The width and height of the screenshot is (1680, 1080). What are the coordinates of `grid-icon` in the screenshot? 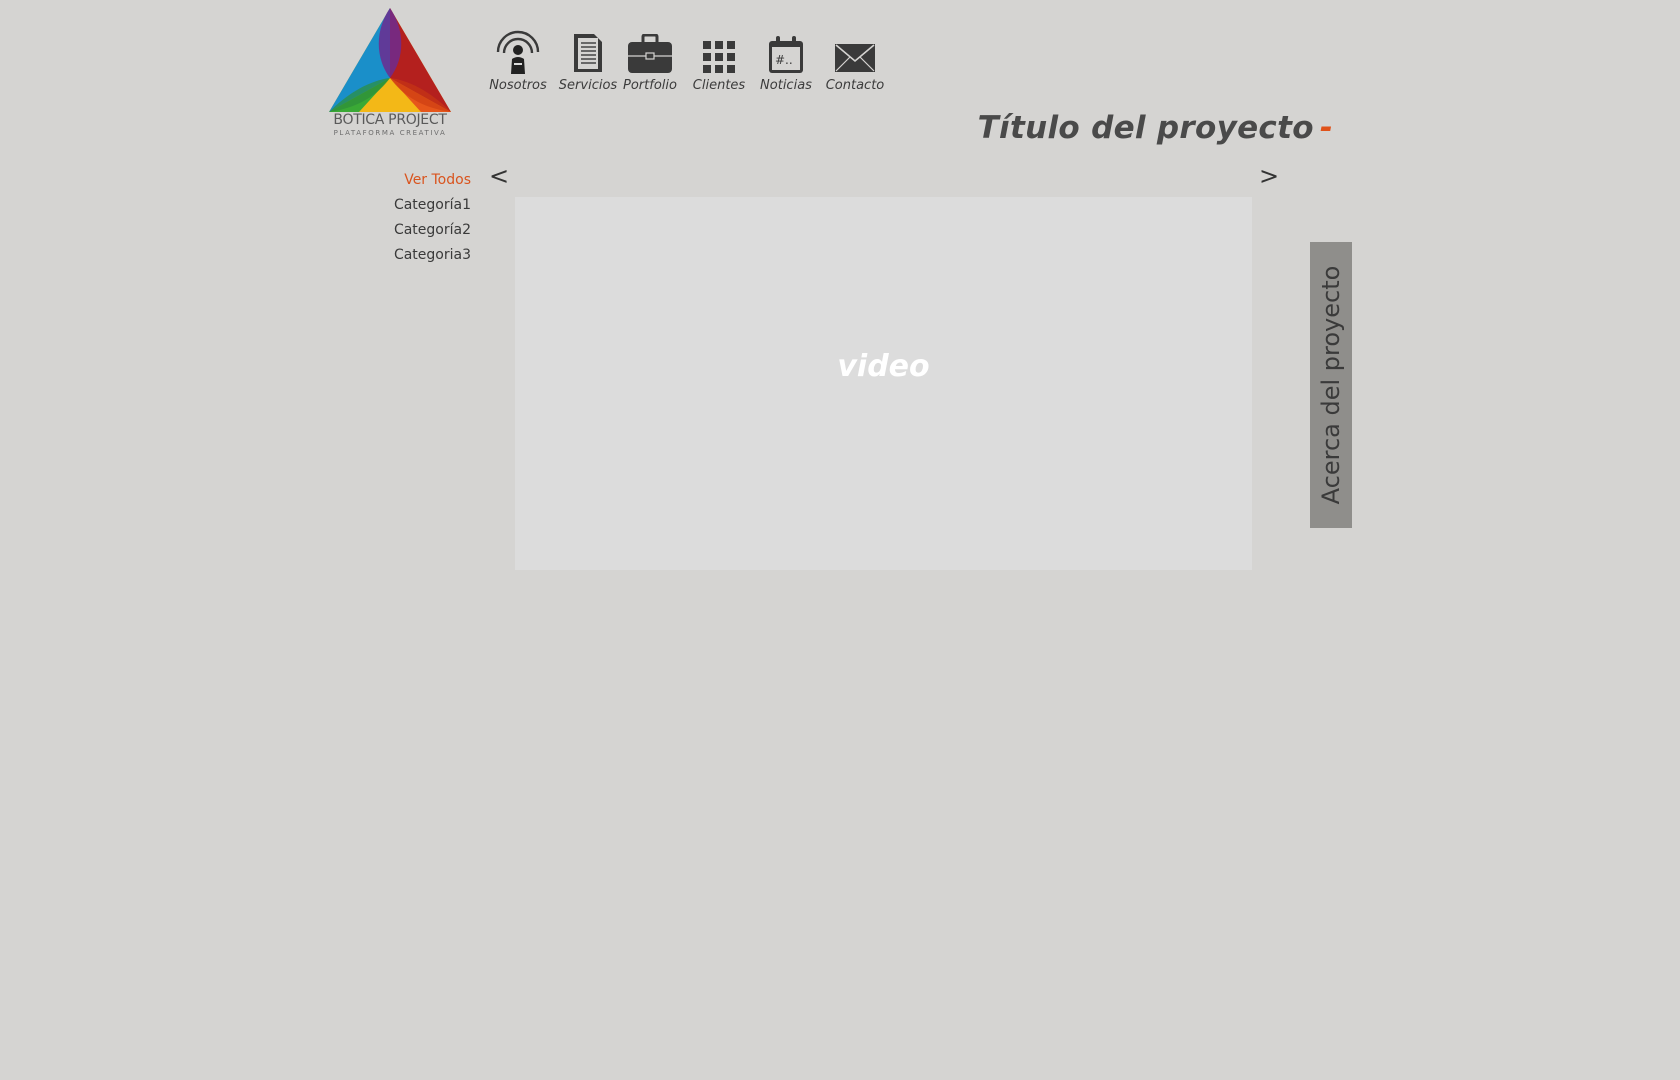 It's located at (719, 57).